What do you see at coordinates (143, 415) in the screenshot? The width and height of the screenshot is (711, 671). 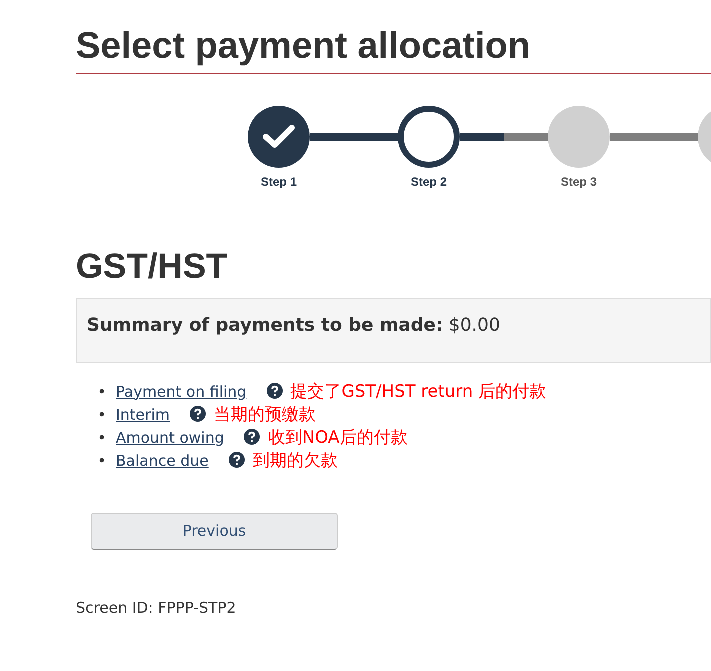 I see `payment-type-link: Interim` at bounding box center [143, 415].